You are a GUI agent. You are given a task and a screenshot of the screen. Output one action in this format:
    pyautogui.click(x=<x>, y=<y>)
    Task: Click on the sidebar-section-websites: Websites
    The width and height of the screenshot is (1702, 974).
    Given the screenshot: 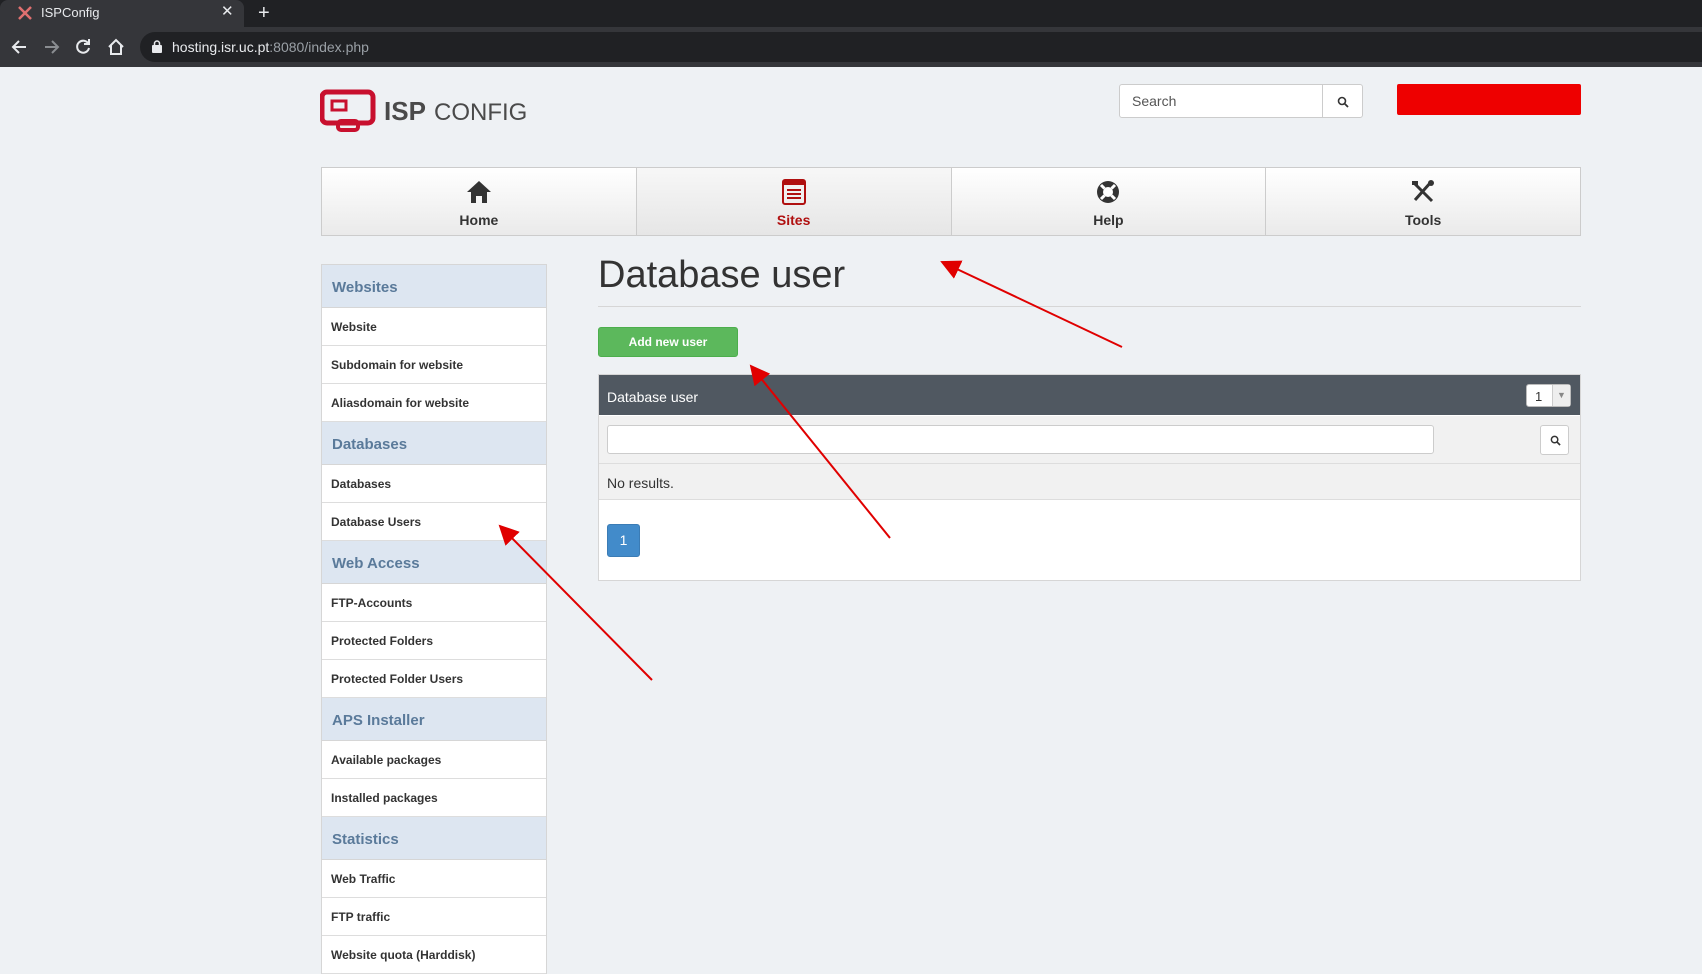 What is the action you would take?
    pyautogui.click(x=434, y=286)
    